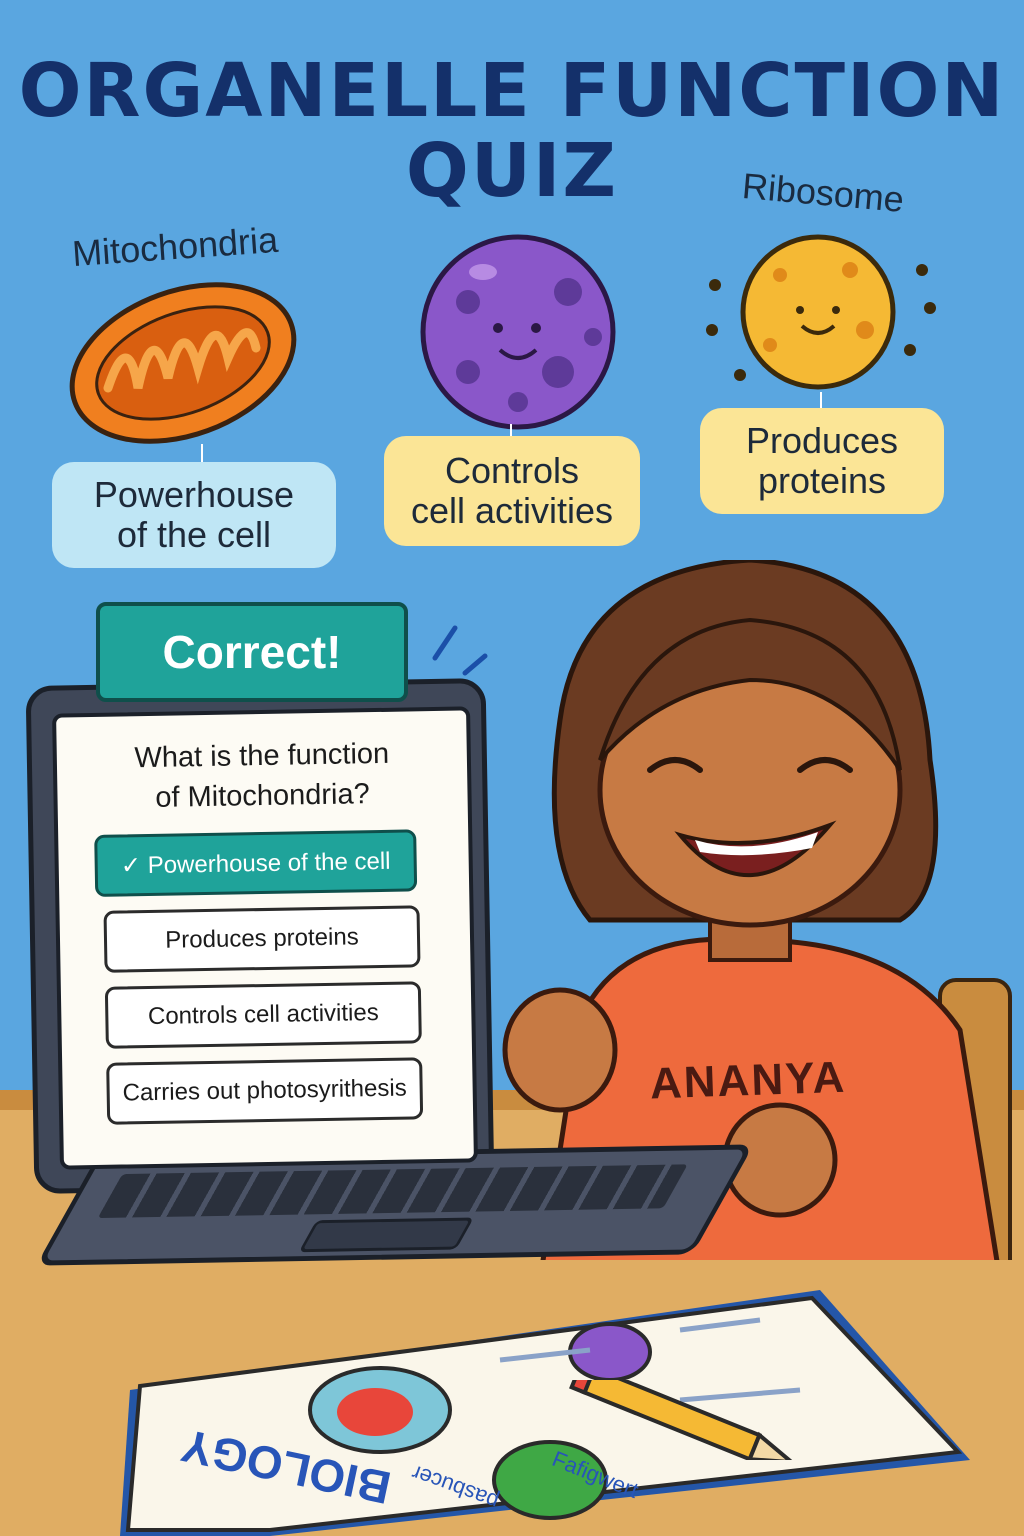 The image size is (1024, 1536). I want to click on excitement-lines, so click(460, 650).